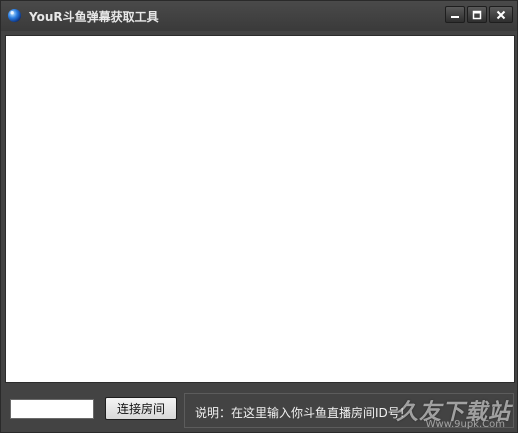 This screenshot has height=433, width=518. I want to click on instruction-text: 说明：在这里输入你斗鱼直播房间ID号!, so click(300, 413).